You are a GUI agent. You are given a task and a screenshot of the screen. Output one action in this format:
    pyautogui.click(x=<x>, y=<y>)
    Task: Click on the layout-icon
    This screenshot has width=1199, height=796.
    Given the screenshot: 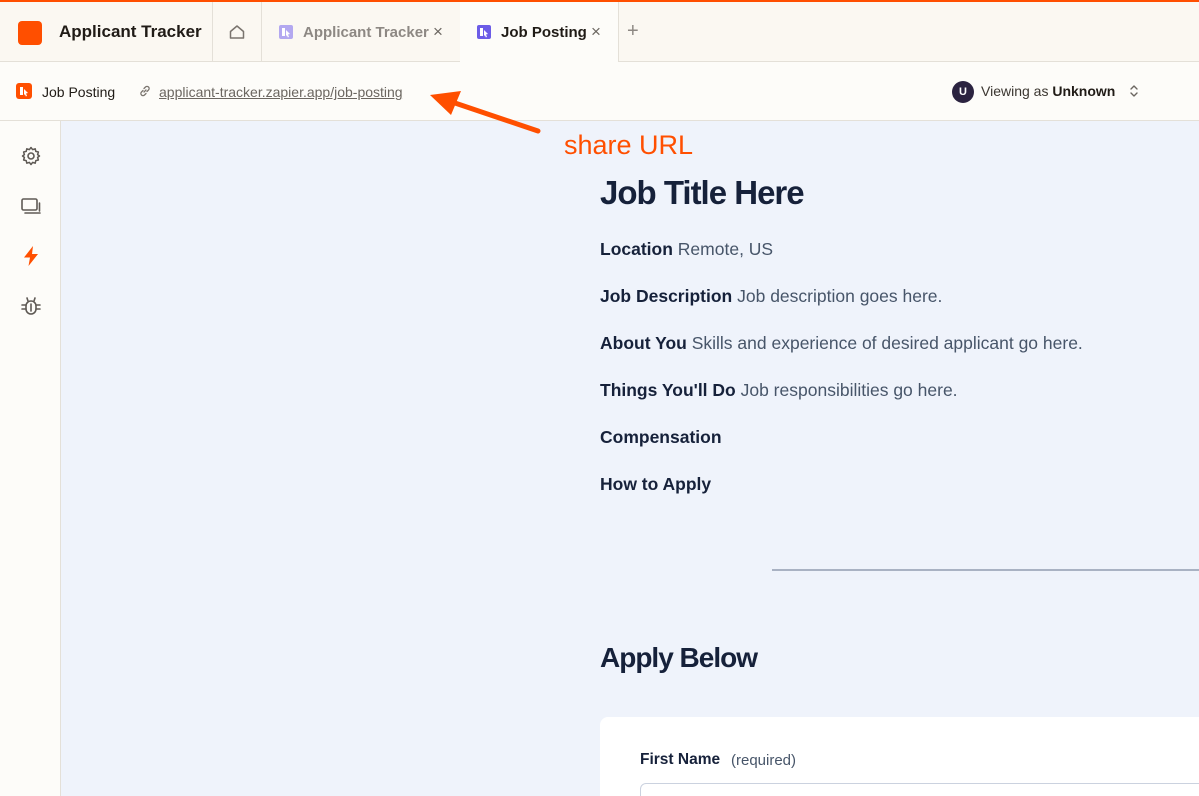 What is the action you would take?
    pyautogui.click(x=31, y=206)
    